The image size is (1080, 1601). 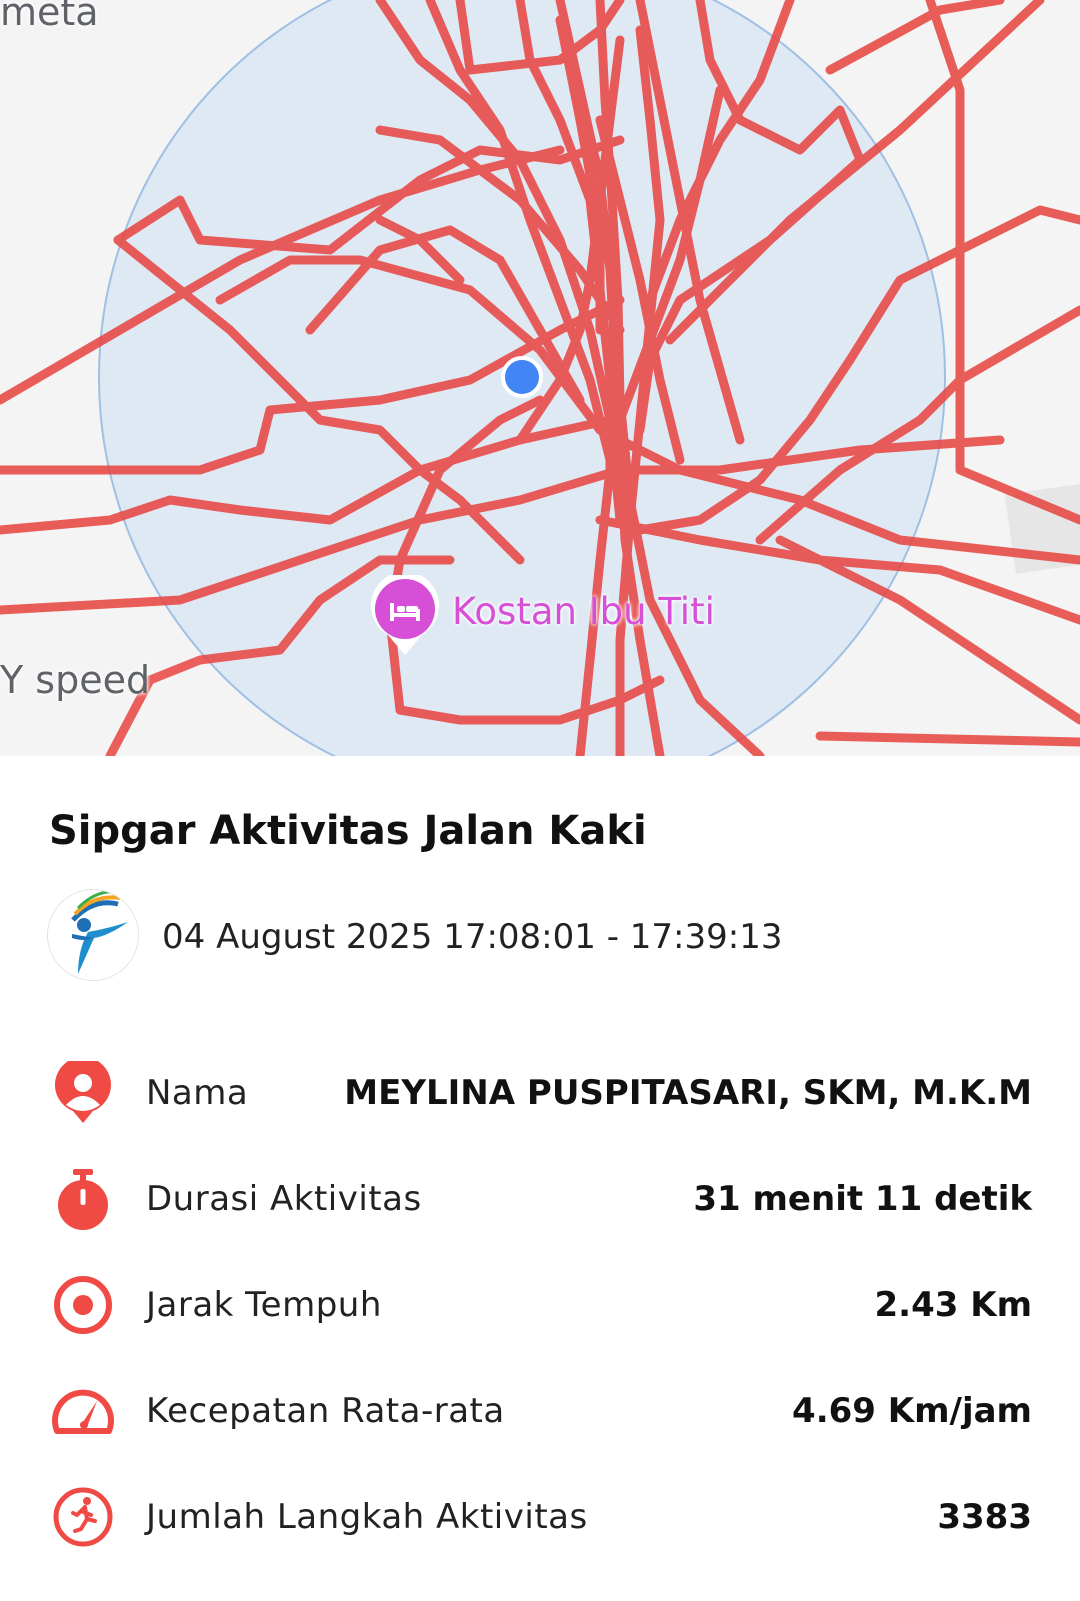 I want to click on stat-row-speed: Kecepatan Rata-rata 4.69 Km/jam, so click(x=540, y=1411).